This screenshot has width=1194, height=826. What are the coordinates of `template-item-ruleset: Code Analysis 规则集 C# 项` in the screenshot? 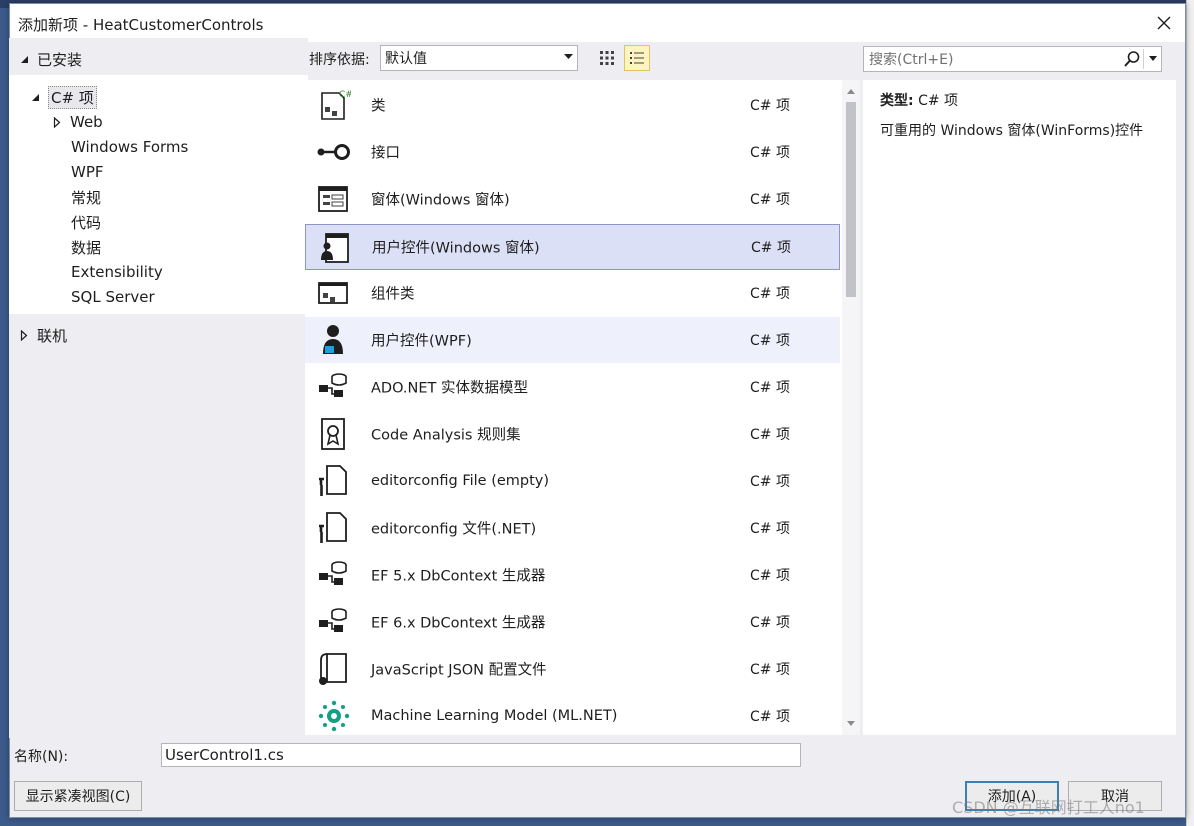 It's located at (572, 434).